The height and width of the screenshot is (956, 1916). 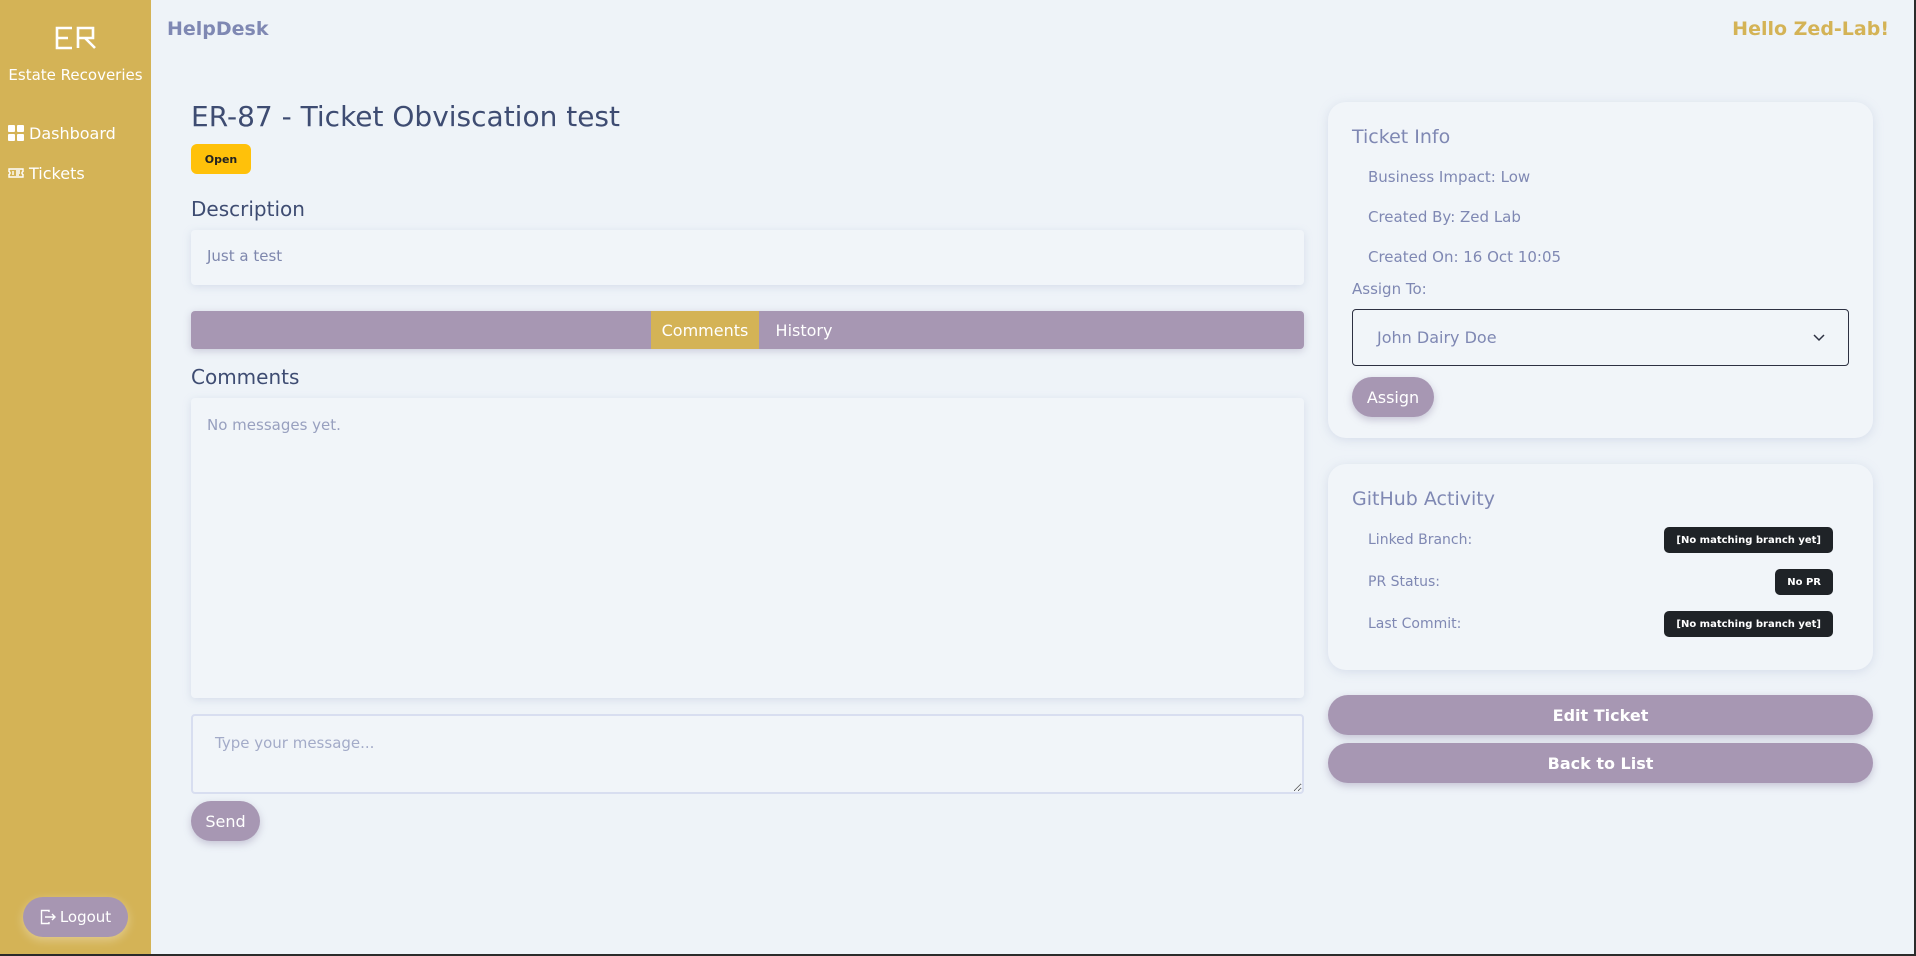 I want to click on app-title: HelpDesk, so click(x=218, y=29).